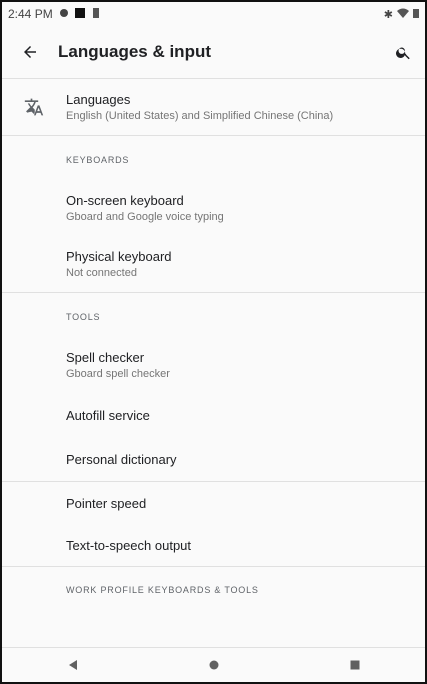 The width and height of the screenshot is (427, 684). What do you see at coordinates (119, 256) in the screenshot?
I see `physical-title: Physical keyboard` at bounding box center [119, 256].